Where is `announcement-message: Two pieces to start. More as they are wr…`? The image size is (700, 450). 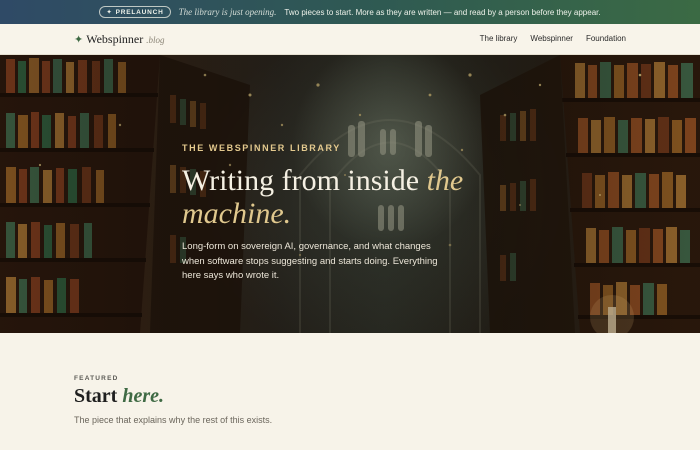
announcement-message: Two pieces to start. More as they are wr… is located at coordinates (442, 12).